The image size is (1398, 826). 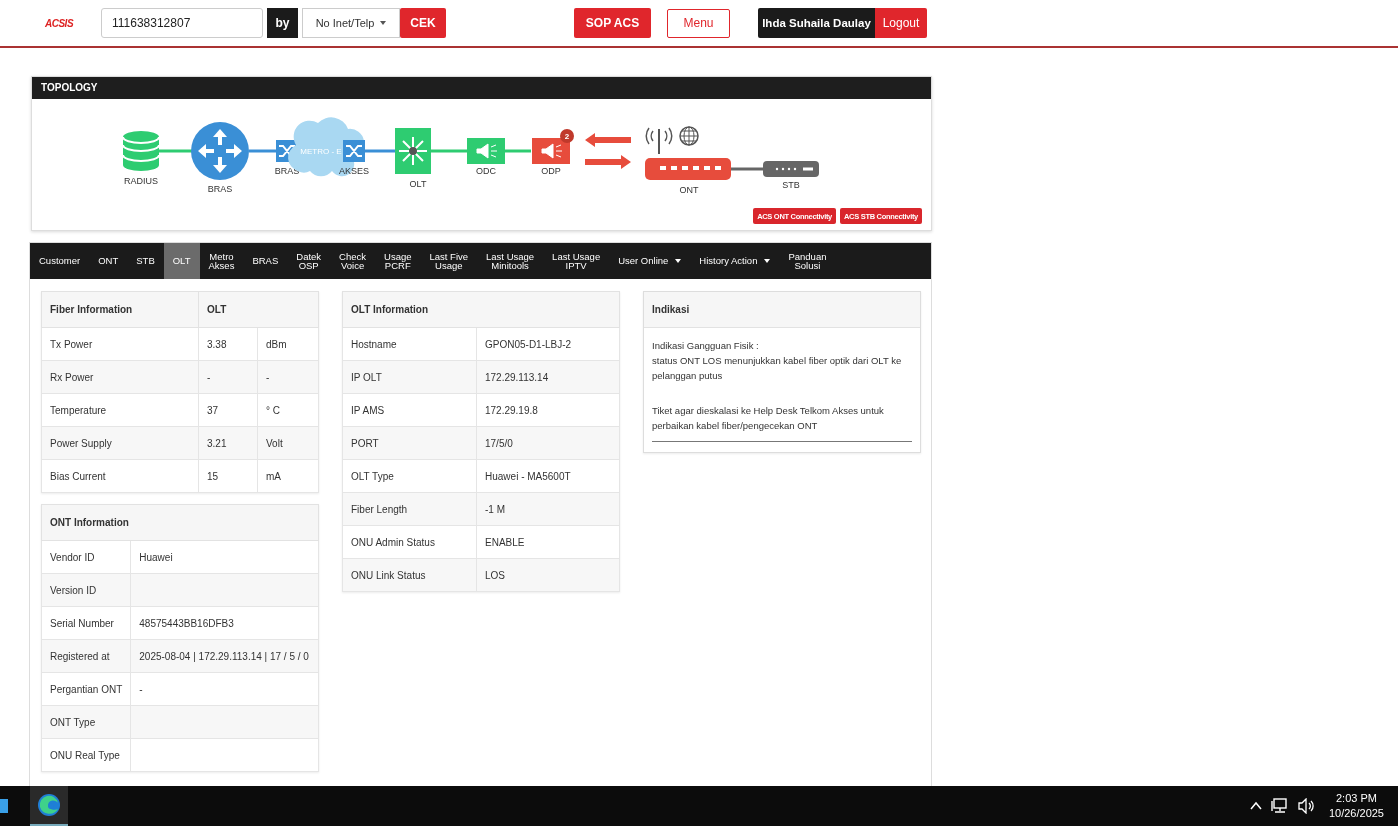 I want to click on table-cell: Temperature, so click(x=120, y=410).